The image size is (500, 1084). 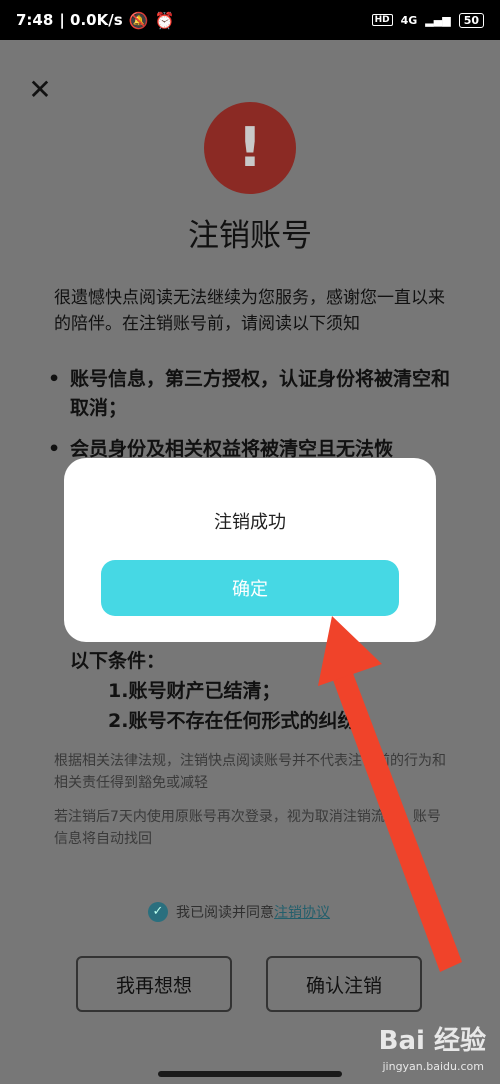 I want to click on legal-text: 根据相关法律法规，注销快点阅读账号并不代表注销前的行为和相关责任得到豁免或减轻, so click(x=250, y=772).